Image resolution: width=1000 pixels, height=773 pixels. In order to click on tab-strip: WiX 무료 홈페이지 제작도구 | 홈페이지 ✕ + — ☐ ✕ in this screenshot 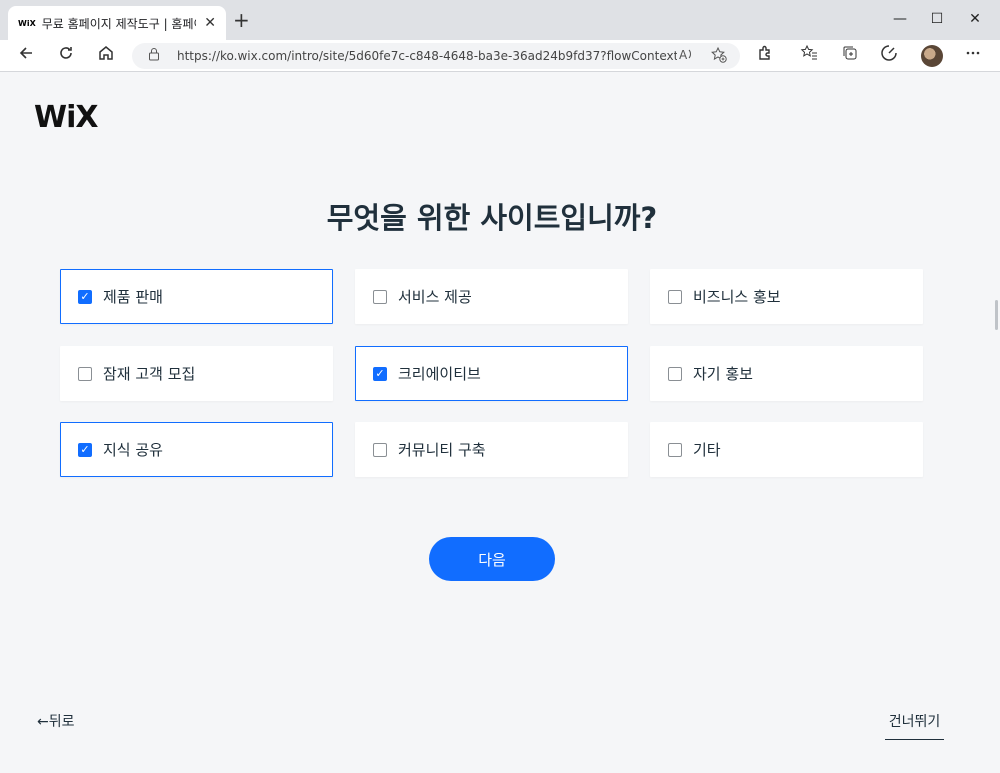, I will do `click(500, 20)`.